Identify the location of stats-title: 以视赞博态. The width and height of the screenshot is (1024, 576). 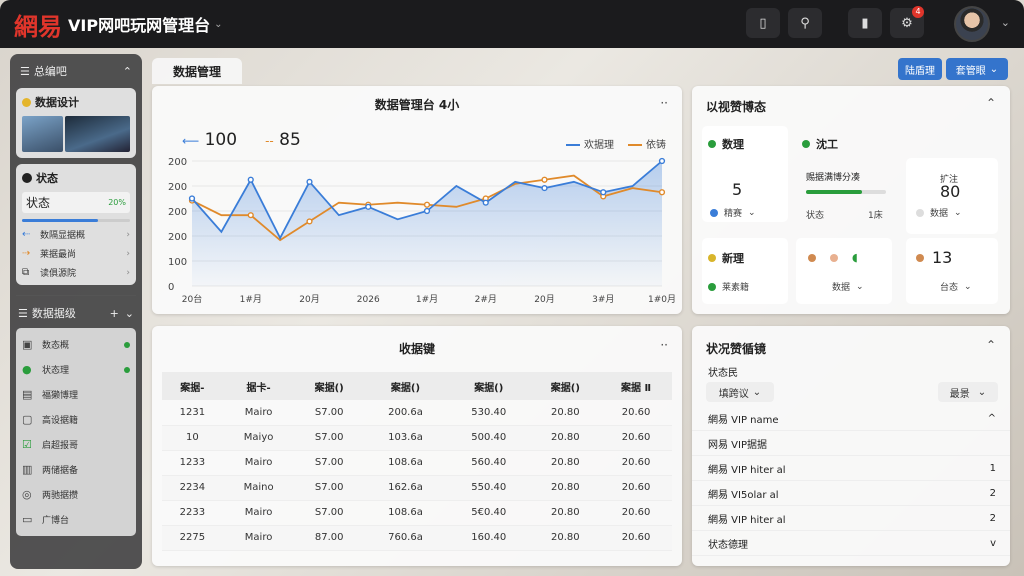
(736, 107).